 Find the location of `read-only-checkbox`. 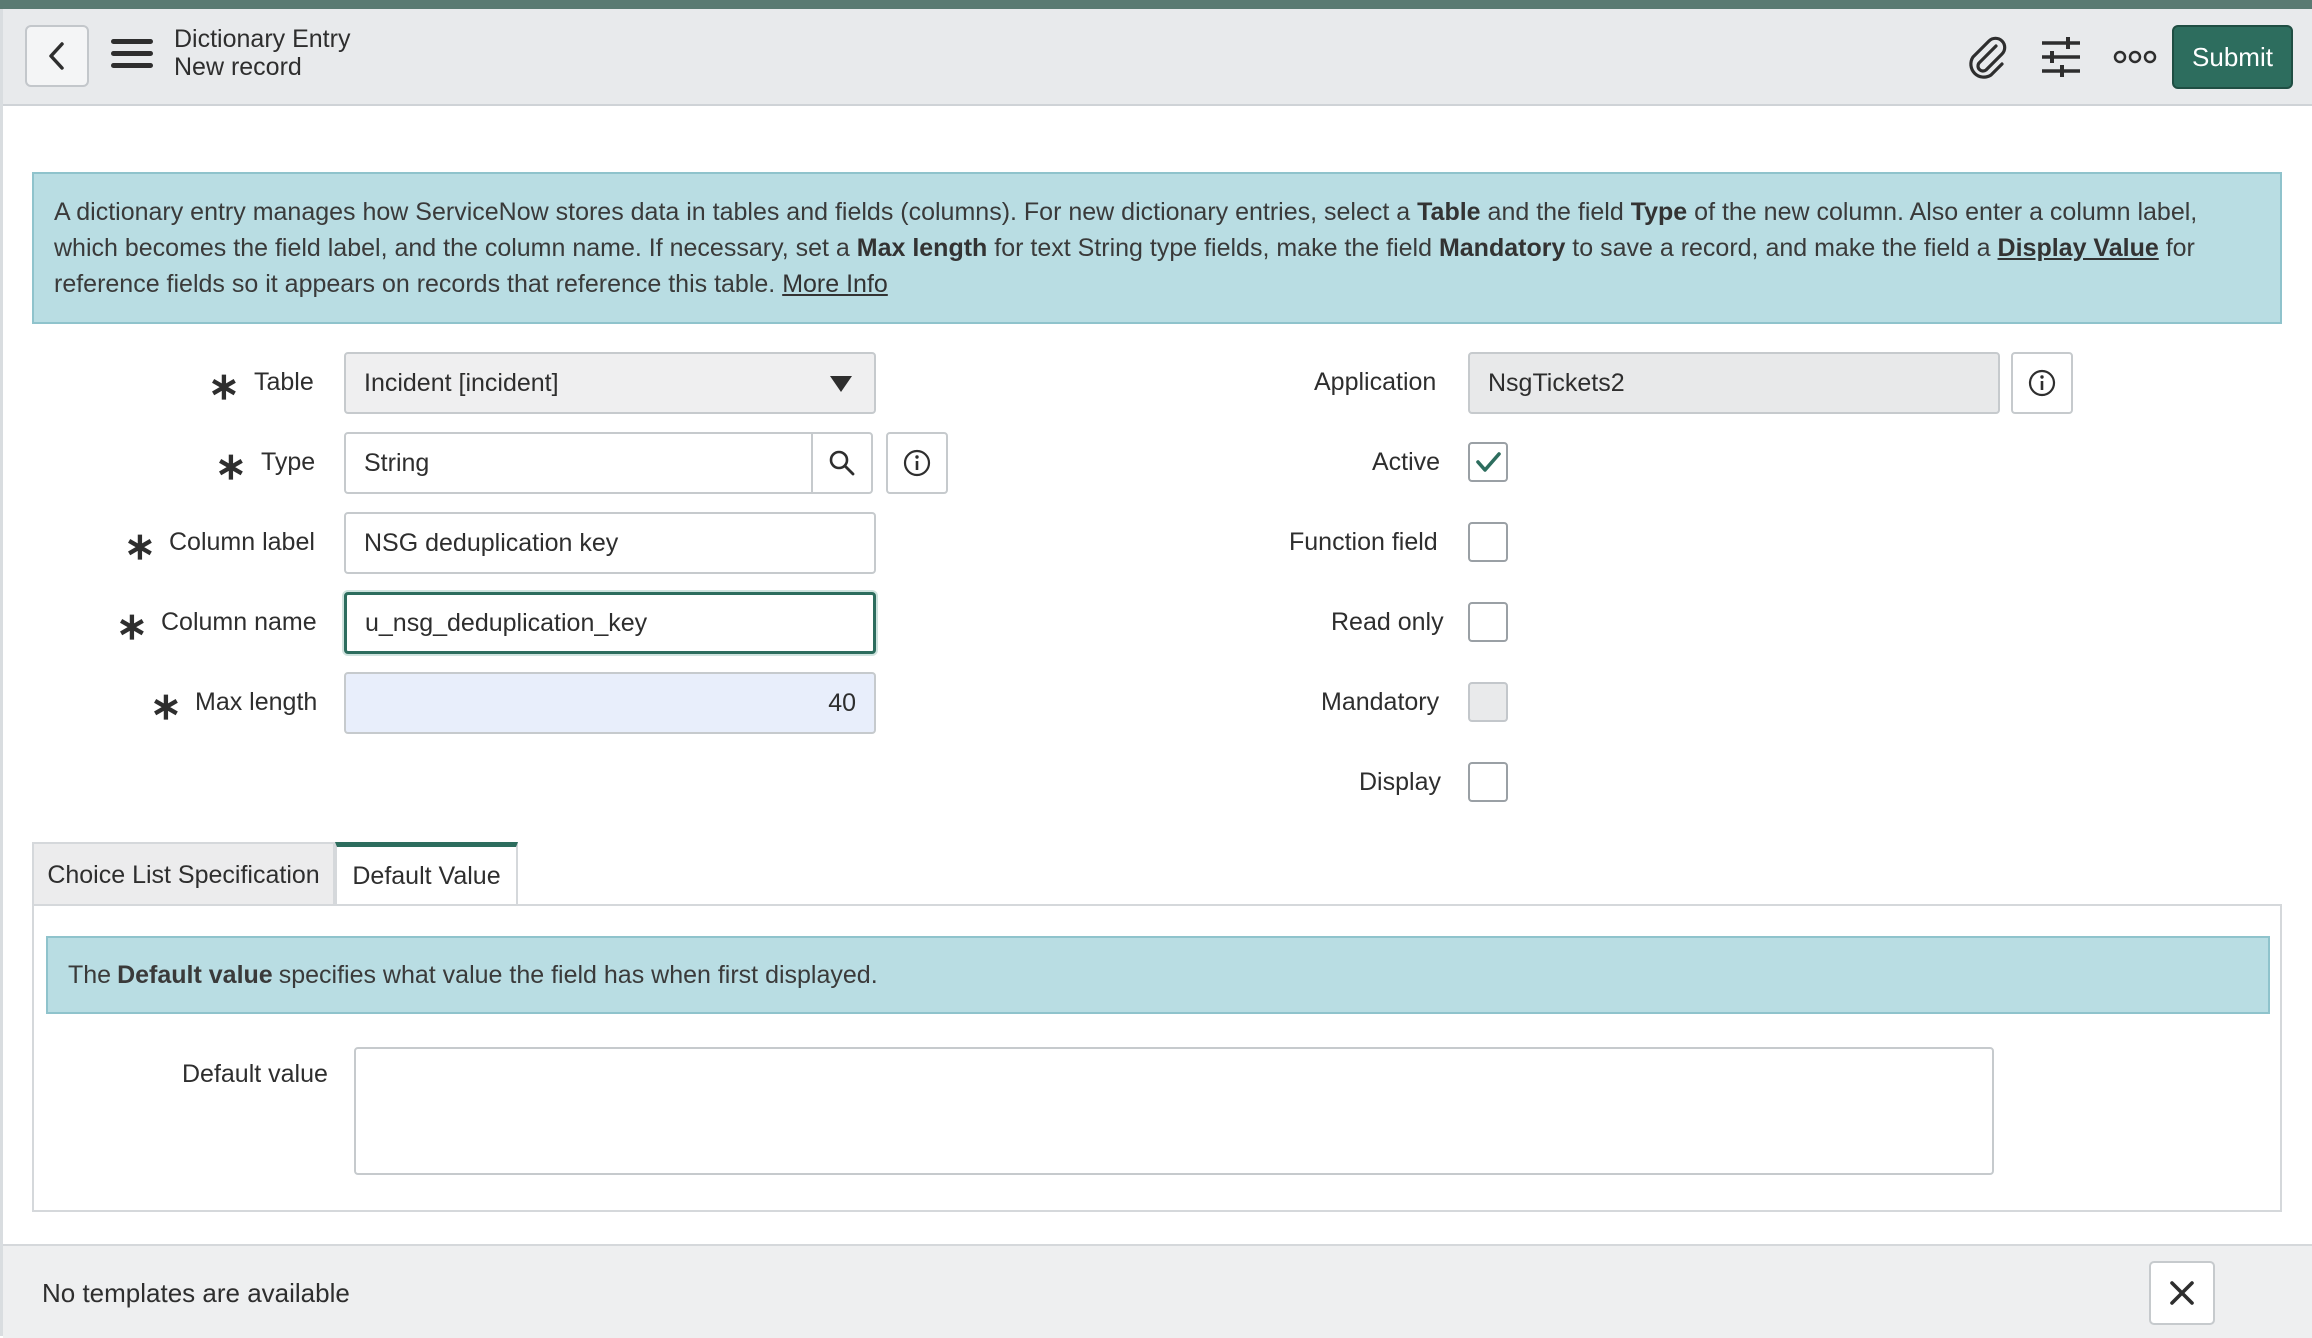

read-only-checkbox is located at coordinates (1488, 622).